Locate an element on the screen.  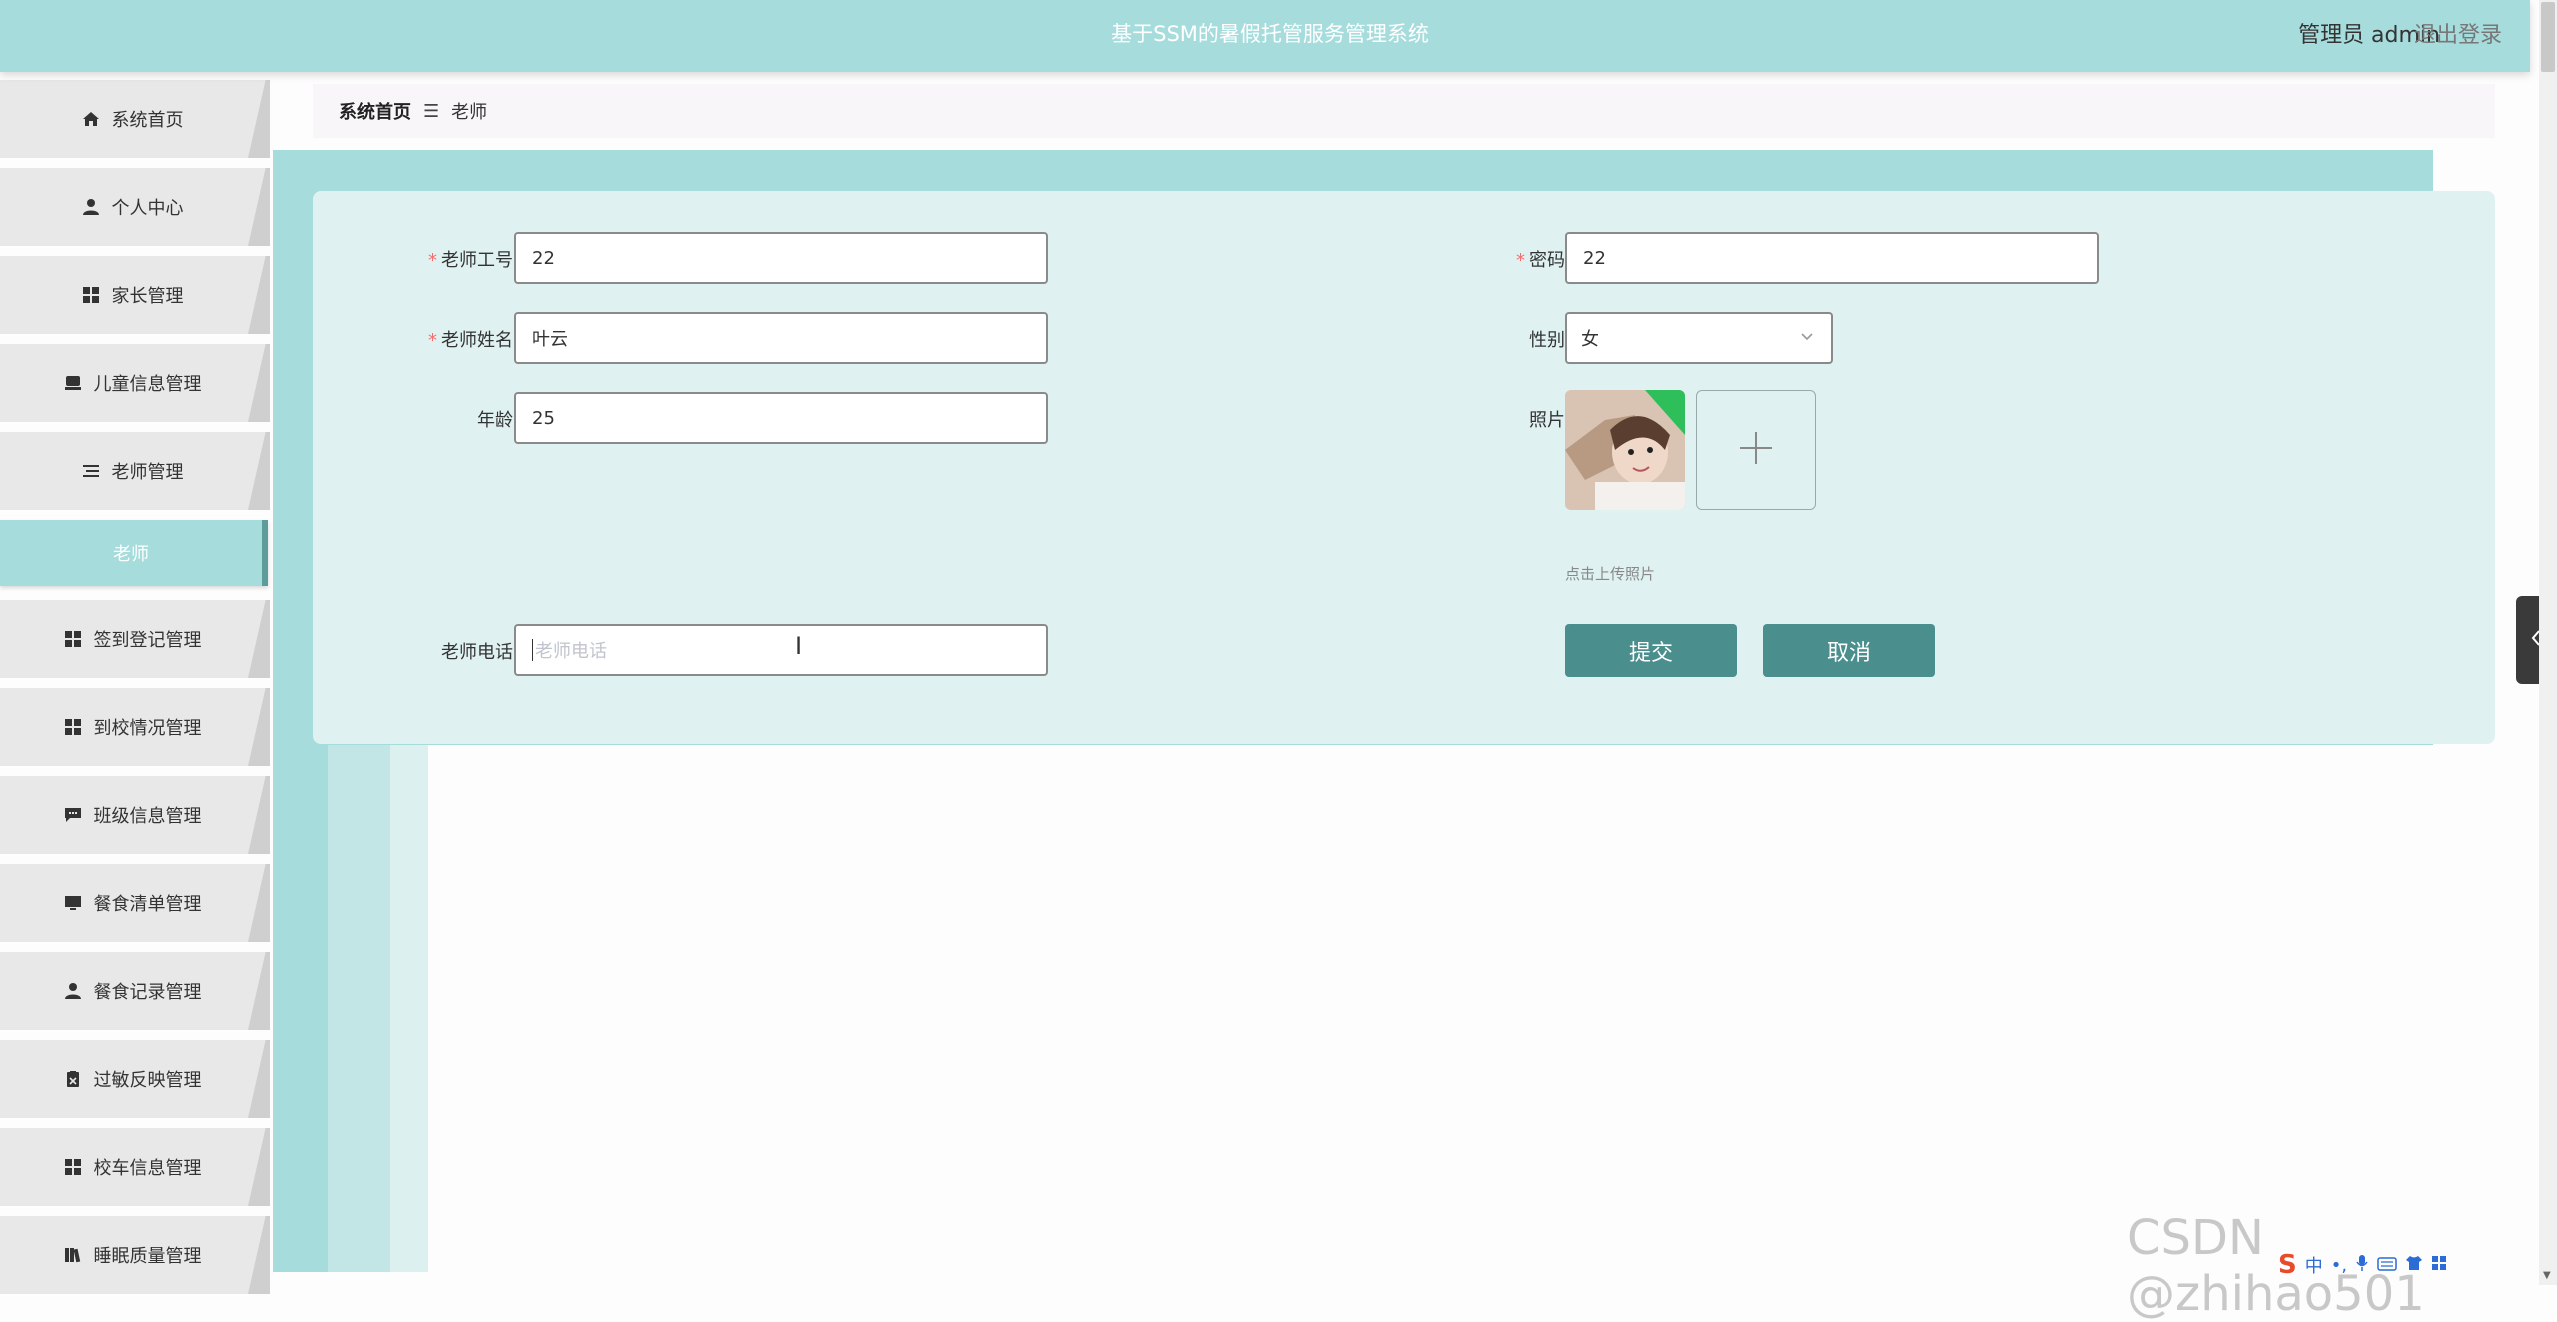
photo-upload-button is located at coordinates (1756, 450).